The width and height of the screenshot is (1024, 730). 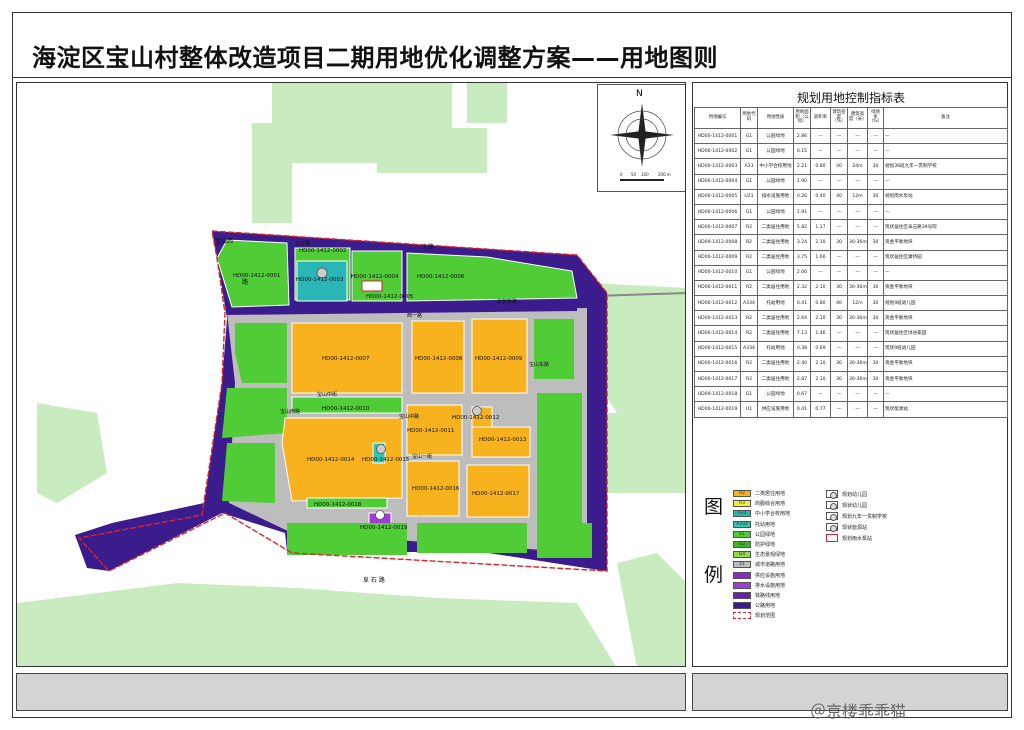 I want to click on table-cell: 1.46, so click(x=820, y=333).